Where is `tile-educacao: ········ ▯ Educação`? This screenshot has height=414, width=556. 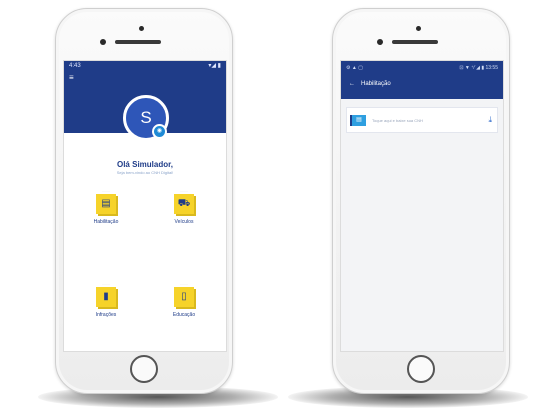
tile-educacao: ········ ▯ Educação is located at coordinates (184, 300).